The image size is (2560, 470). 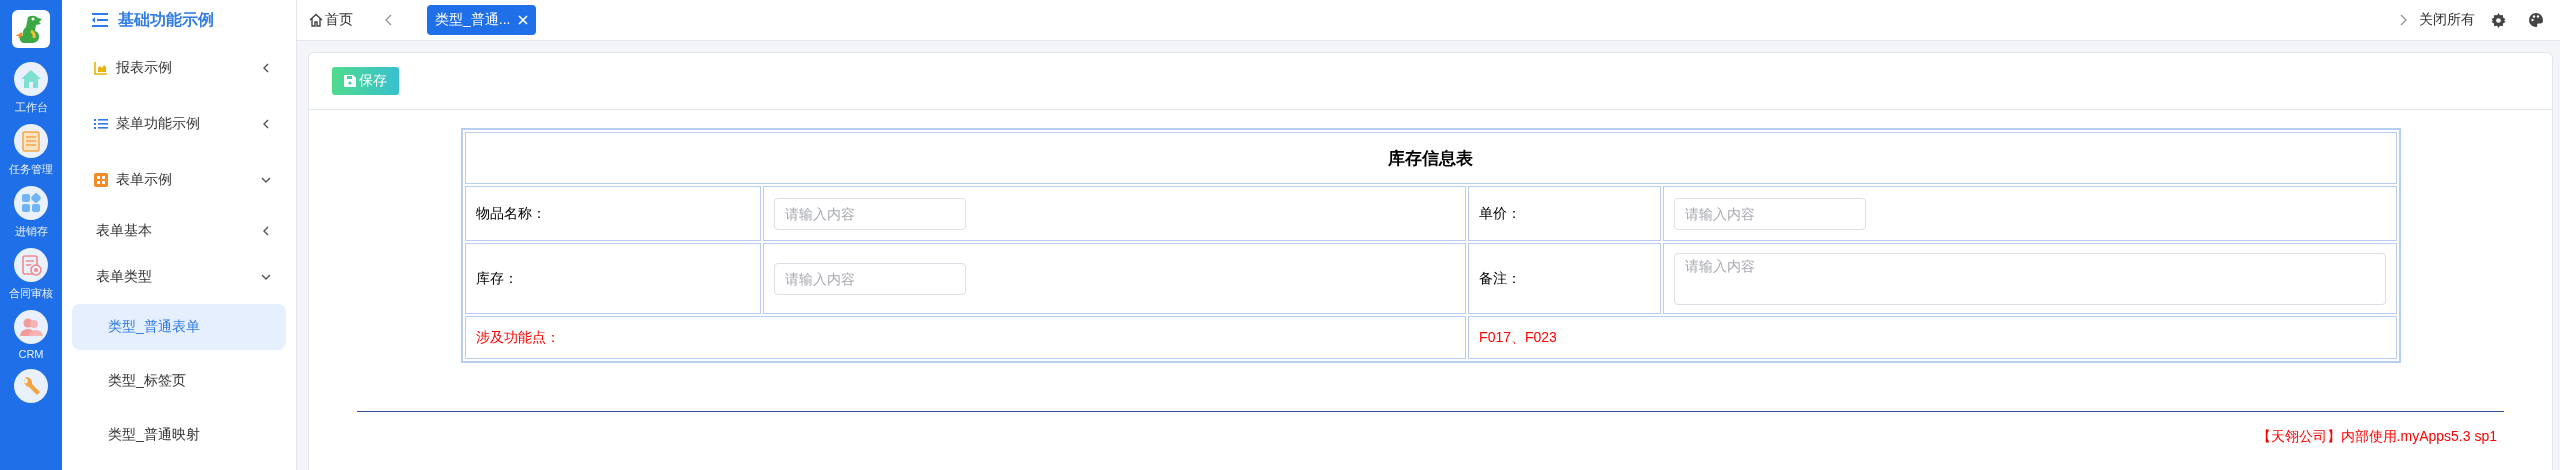 I want to click on menu-item: 类型_标签页, so click(x=179, y=381).